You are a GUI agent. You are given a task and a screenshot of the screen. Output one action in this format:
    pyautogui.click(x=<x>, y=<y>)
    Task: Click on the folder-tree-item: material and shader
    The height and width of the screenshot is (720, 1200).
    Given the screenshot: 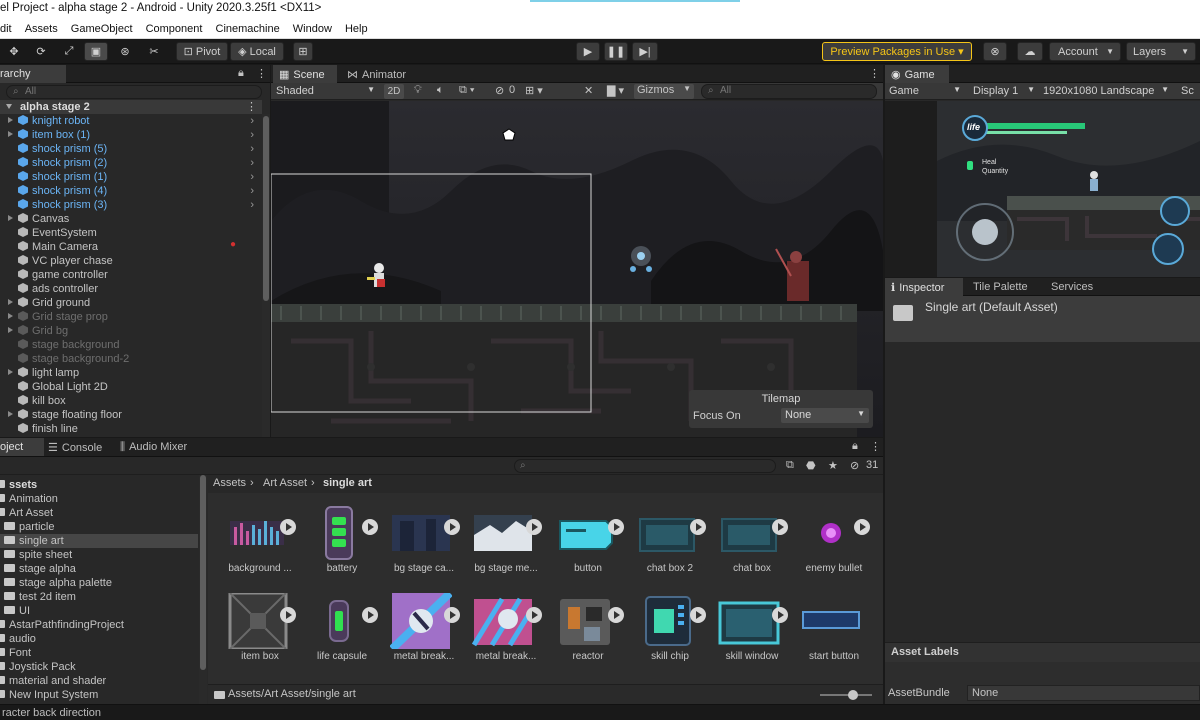 What is the action you would take?
    pyautogui.click(x=99, y=681)
    